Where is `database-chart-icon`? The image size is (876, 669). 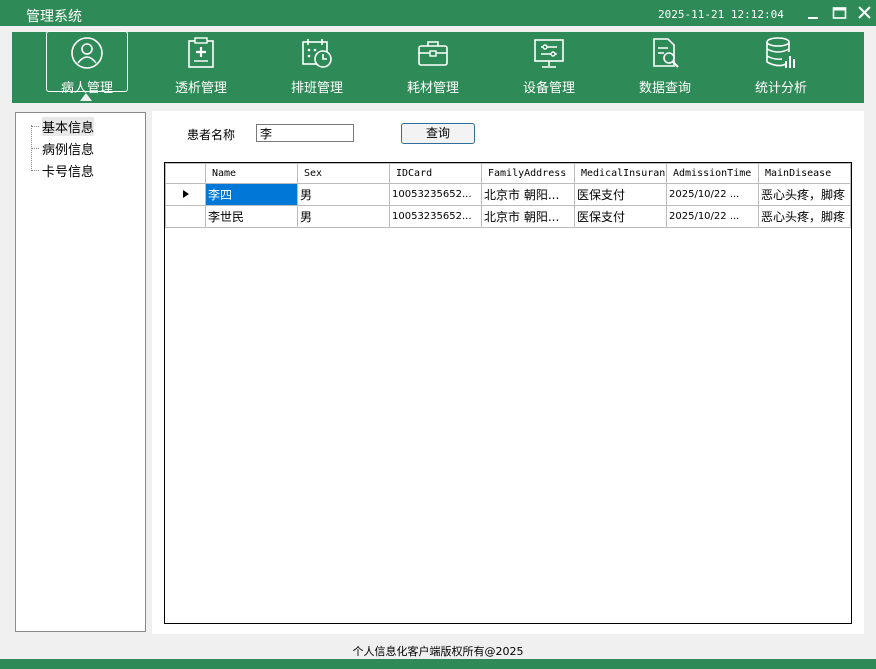 database-chart-icon is located at coordinates (780, 52).